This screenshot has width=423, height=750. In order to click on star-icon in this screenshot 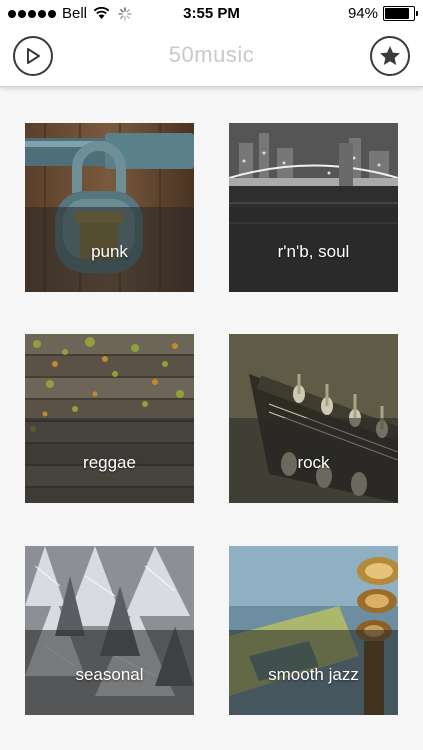, I will do `click(390, 55)`.